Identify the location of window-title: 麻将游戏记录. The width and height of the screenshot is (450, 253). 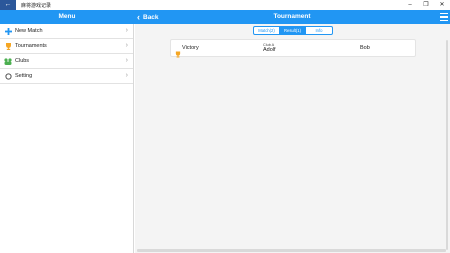
(36, 5).